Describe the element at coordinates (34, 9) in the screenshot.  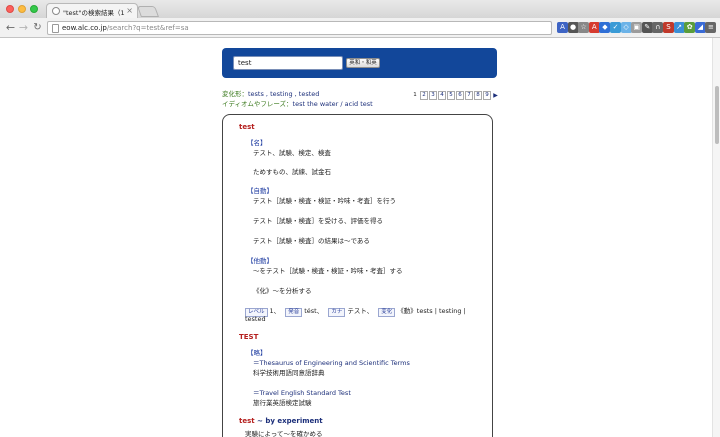
I see `maximize-window-button` at that location.